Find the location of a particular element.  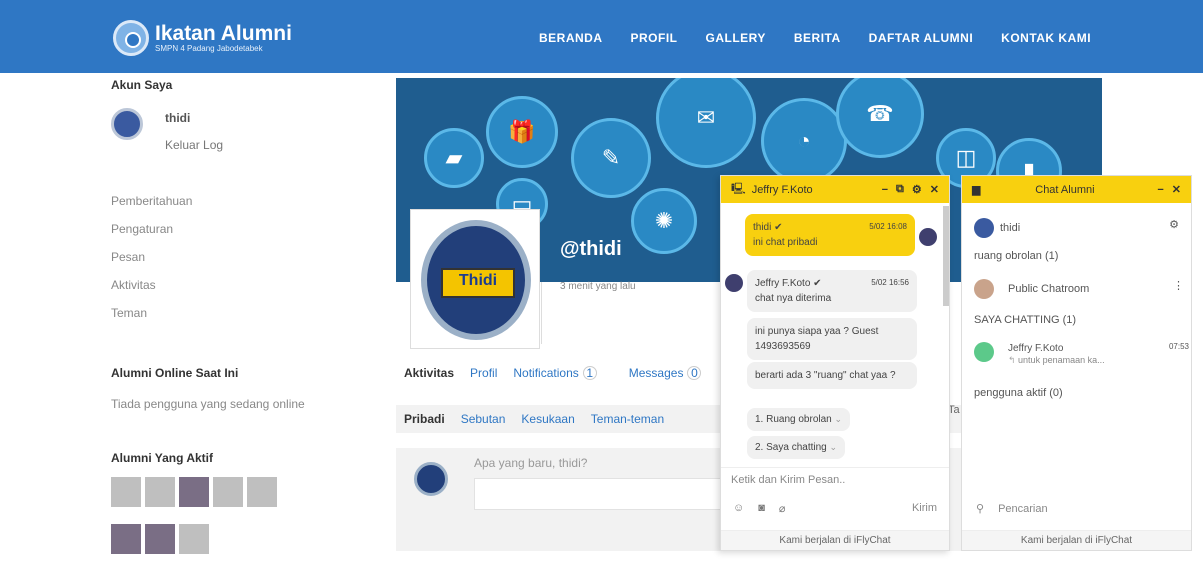

profile-avatar is located at coordinates (475, 279).